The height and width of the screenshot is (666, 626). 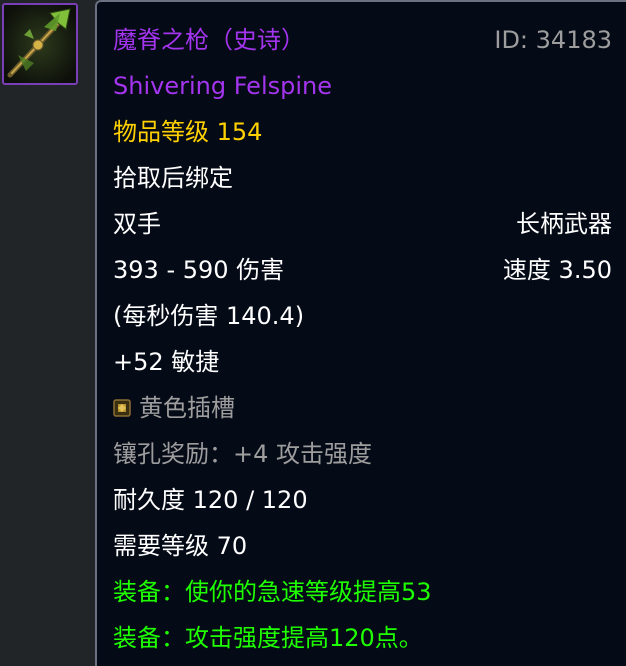 I want to click on socket-bonus: 镶孔奖励：+4 攻击强度, so click(x=243, y=454).